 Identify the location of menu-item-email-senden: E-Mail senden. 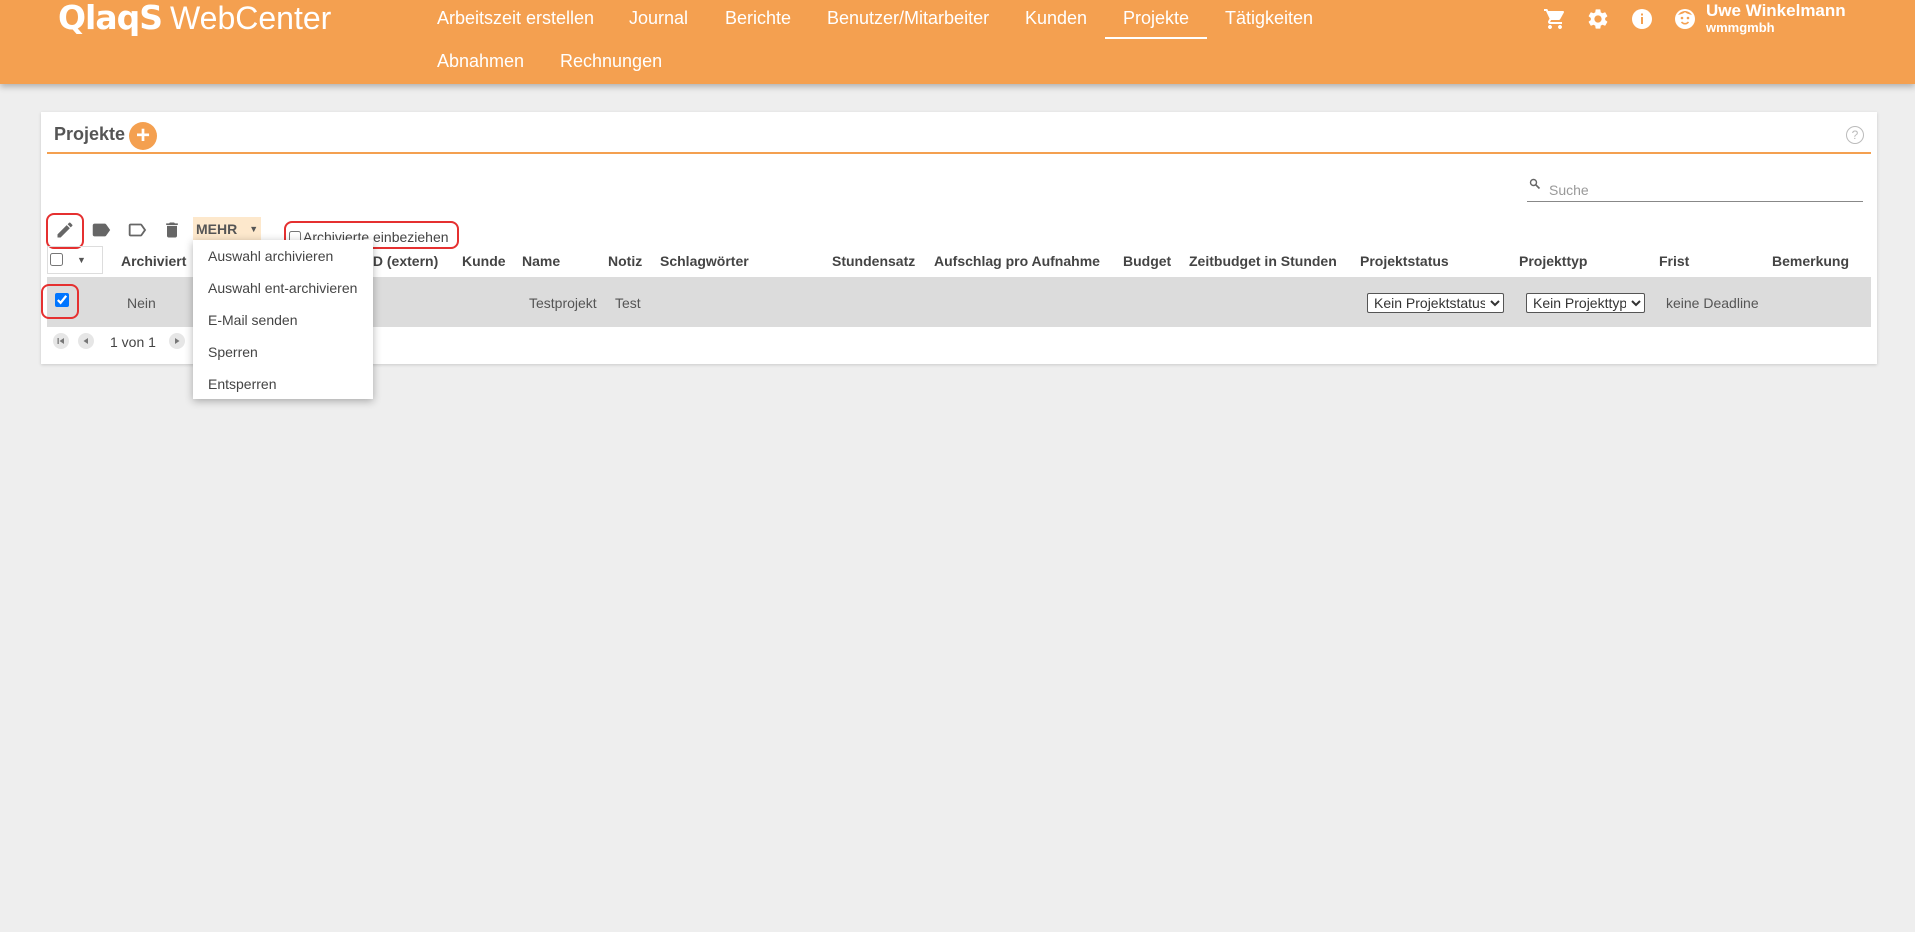
(253, 320).